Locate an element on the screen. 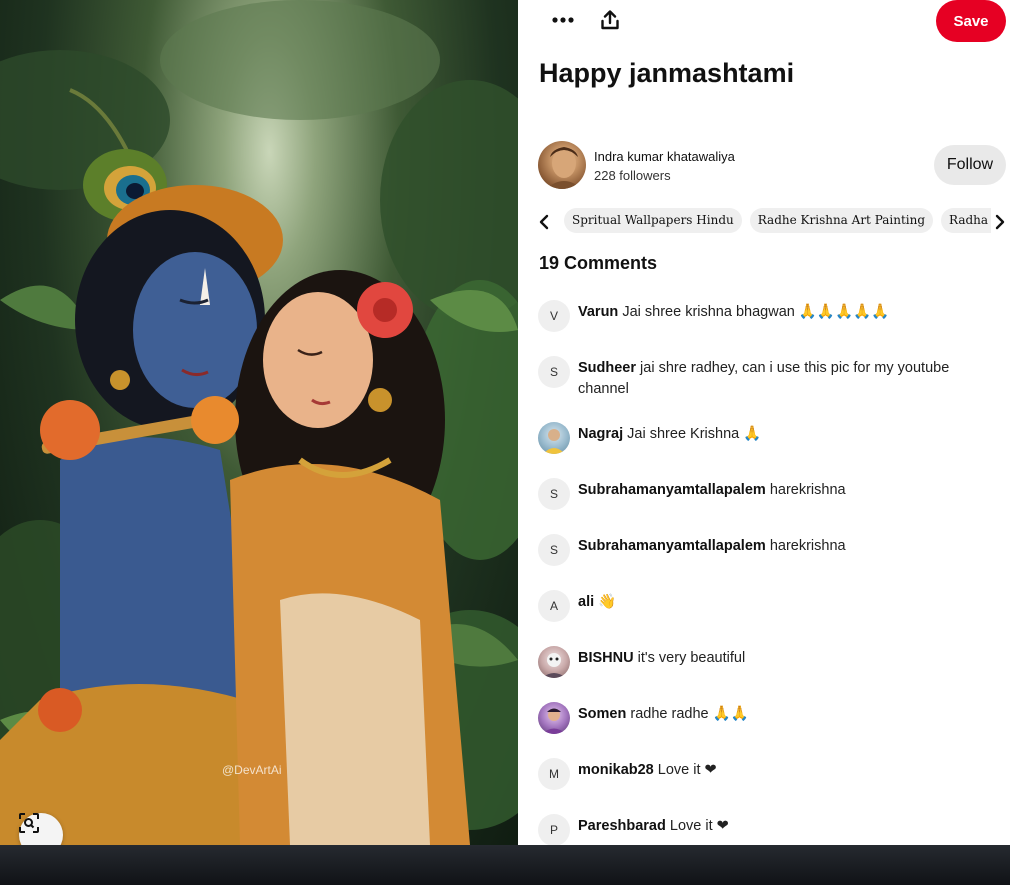  creator-followers: 228 followers is located at coordinates (632, 175).